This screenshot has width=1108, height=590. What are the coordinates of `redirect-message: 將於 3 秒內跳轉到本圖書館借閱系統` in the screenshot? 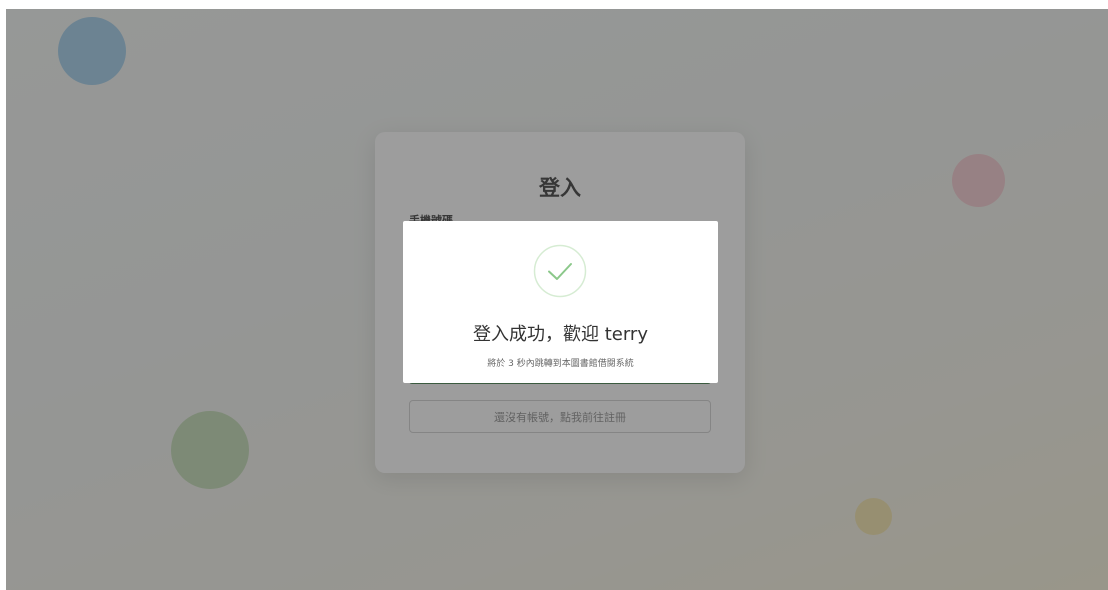 It's located at (560, 364).